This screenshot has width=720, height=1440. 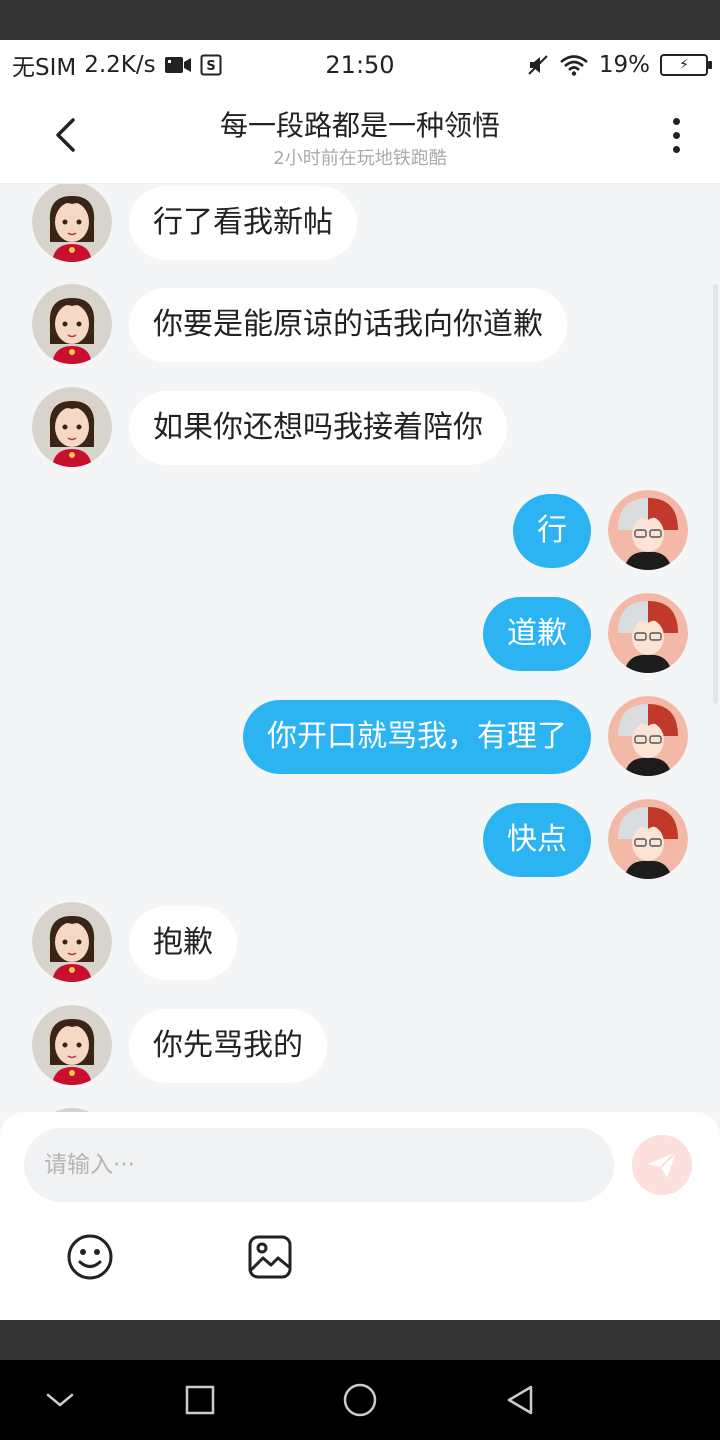 What do you see at coordinates (676, 121) in the screenshot?
I see `more-vertical-icon` at bounding box center [676, 121].